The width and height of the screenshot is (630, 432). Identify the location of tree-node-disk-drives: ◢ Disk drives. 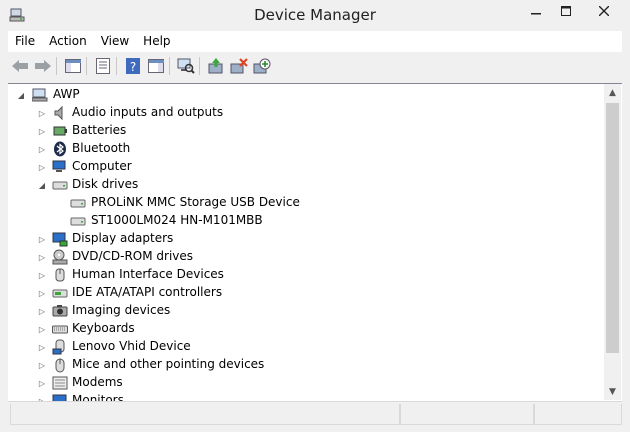
(306, 185).